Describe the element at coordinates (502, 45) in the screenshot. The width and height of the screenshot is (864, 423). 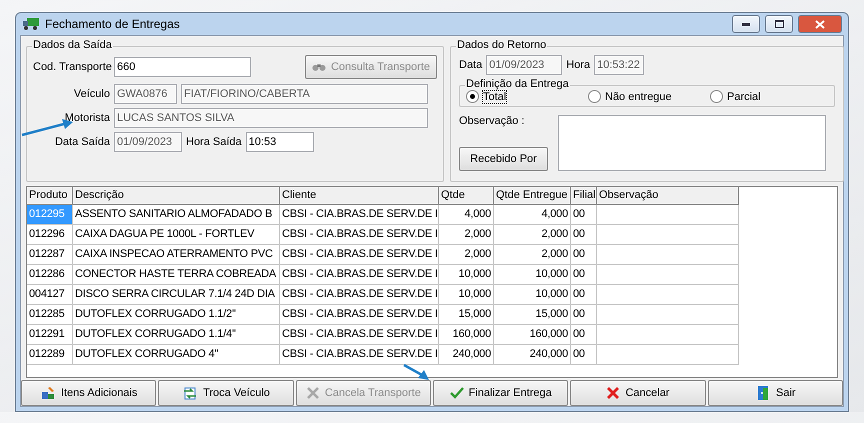
I see `group-title: Dados do Retorno` at that location.